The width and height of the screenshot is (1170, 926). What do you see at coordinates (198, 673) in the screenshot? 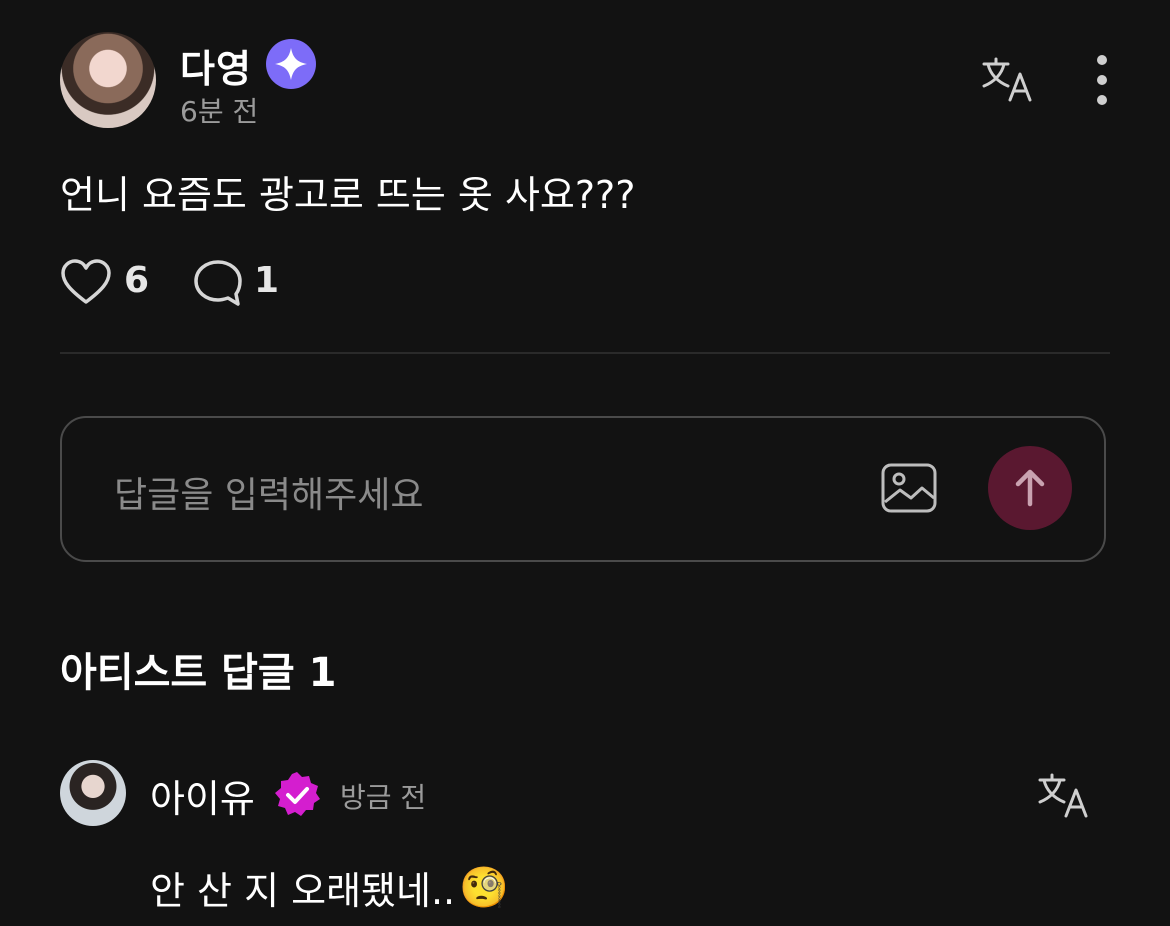
I see `artist-replies-title: 아티스트 답글 1` at bounding box center [198, 673].